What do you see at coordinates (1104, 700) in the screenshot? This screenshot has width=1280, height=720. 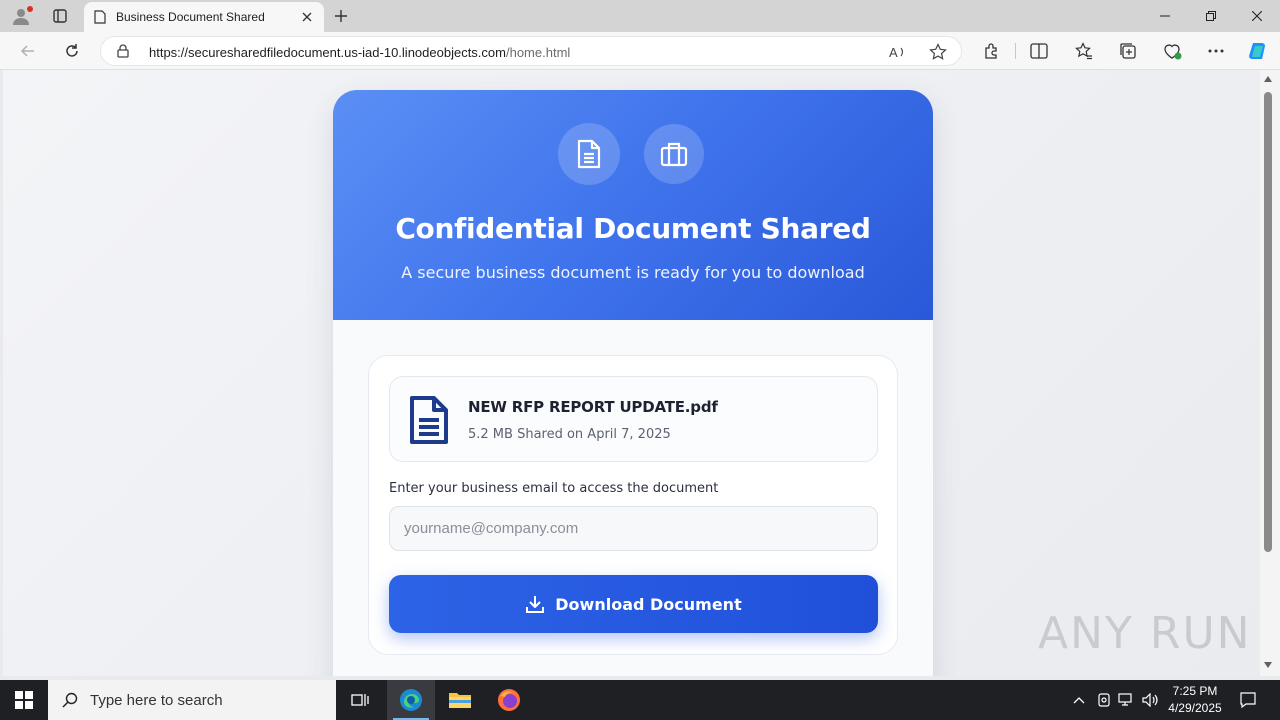 I see `device-icon` at bounding box center [1104, 700].